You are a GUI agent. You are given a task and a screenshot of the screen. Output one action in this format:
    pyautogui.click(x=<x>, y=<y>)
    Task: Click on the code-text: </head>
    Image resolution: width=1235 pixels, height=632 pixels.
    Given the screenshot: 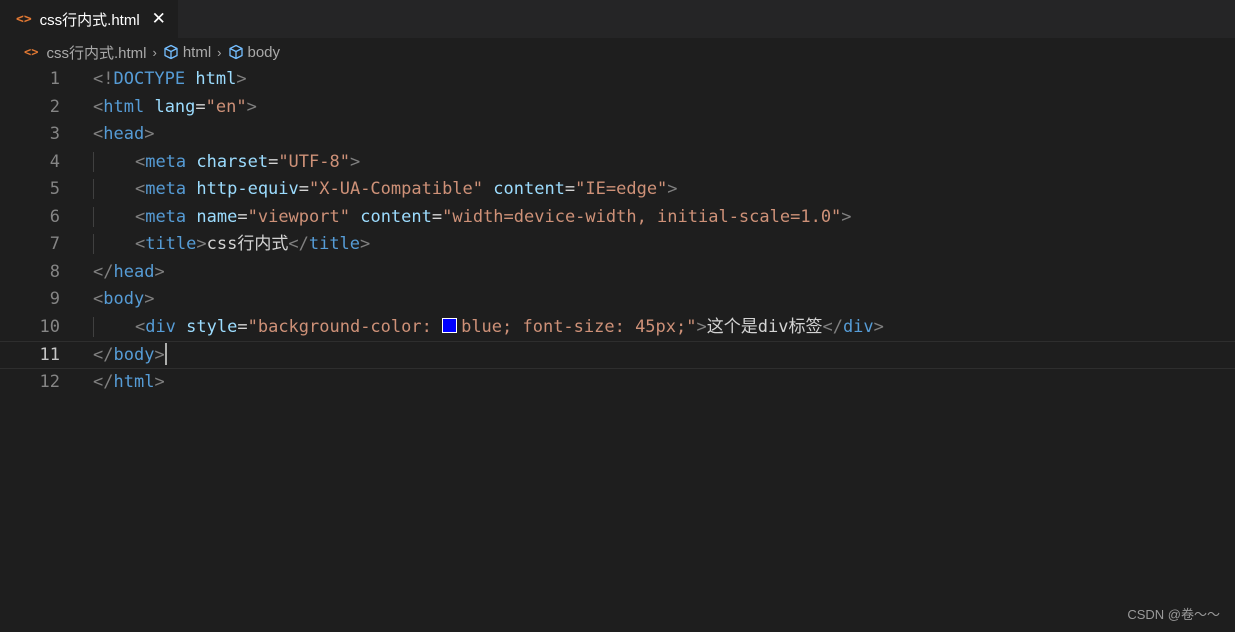 What is the action you would take?
    pyautogui.click(x=129, y=271)
    